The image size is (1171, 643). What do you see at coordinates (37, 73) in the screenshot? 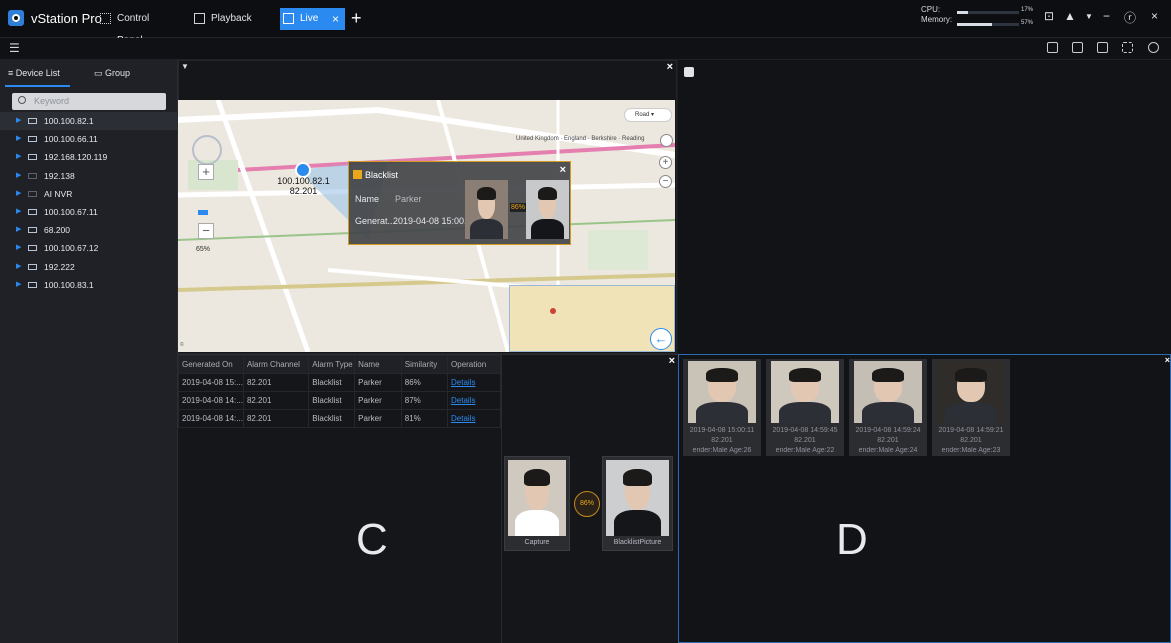
I see `tab-label: Device List` at bounding box center [37, 73].